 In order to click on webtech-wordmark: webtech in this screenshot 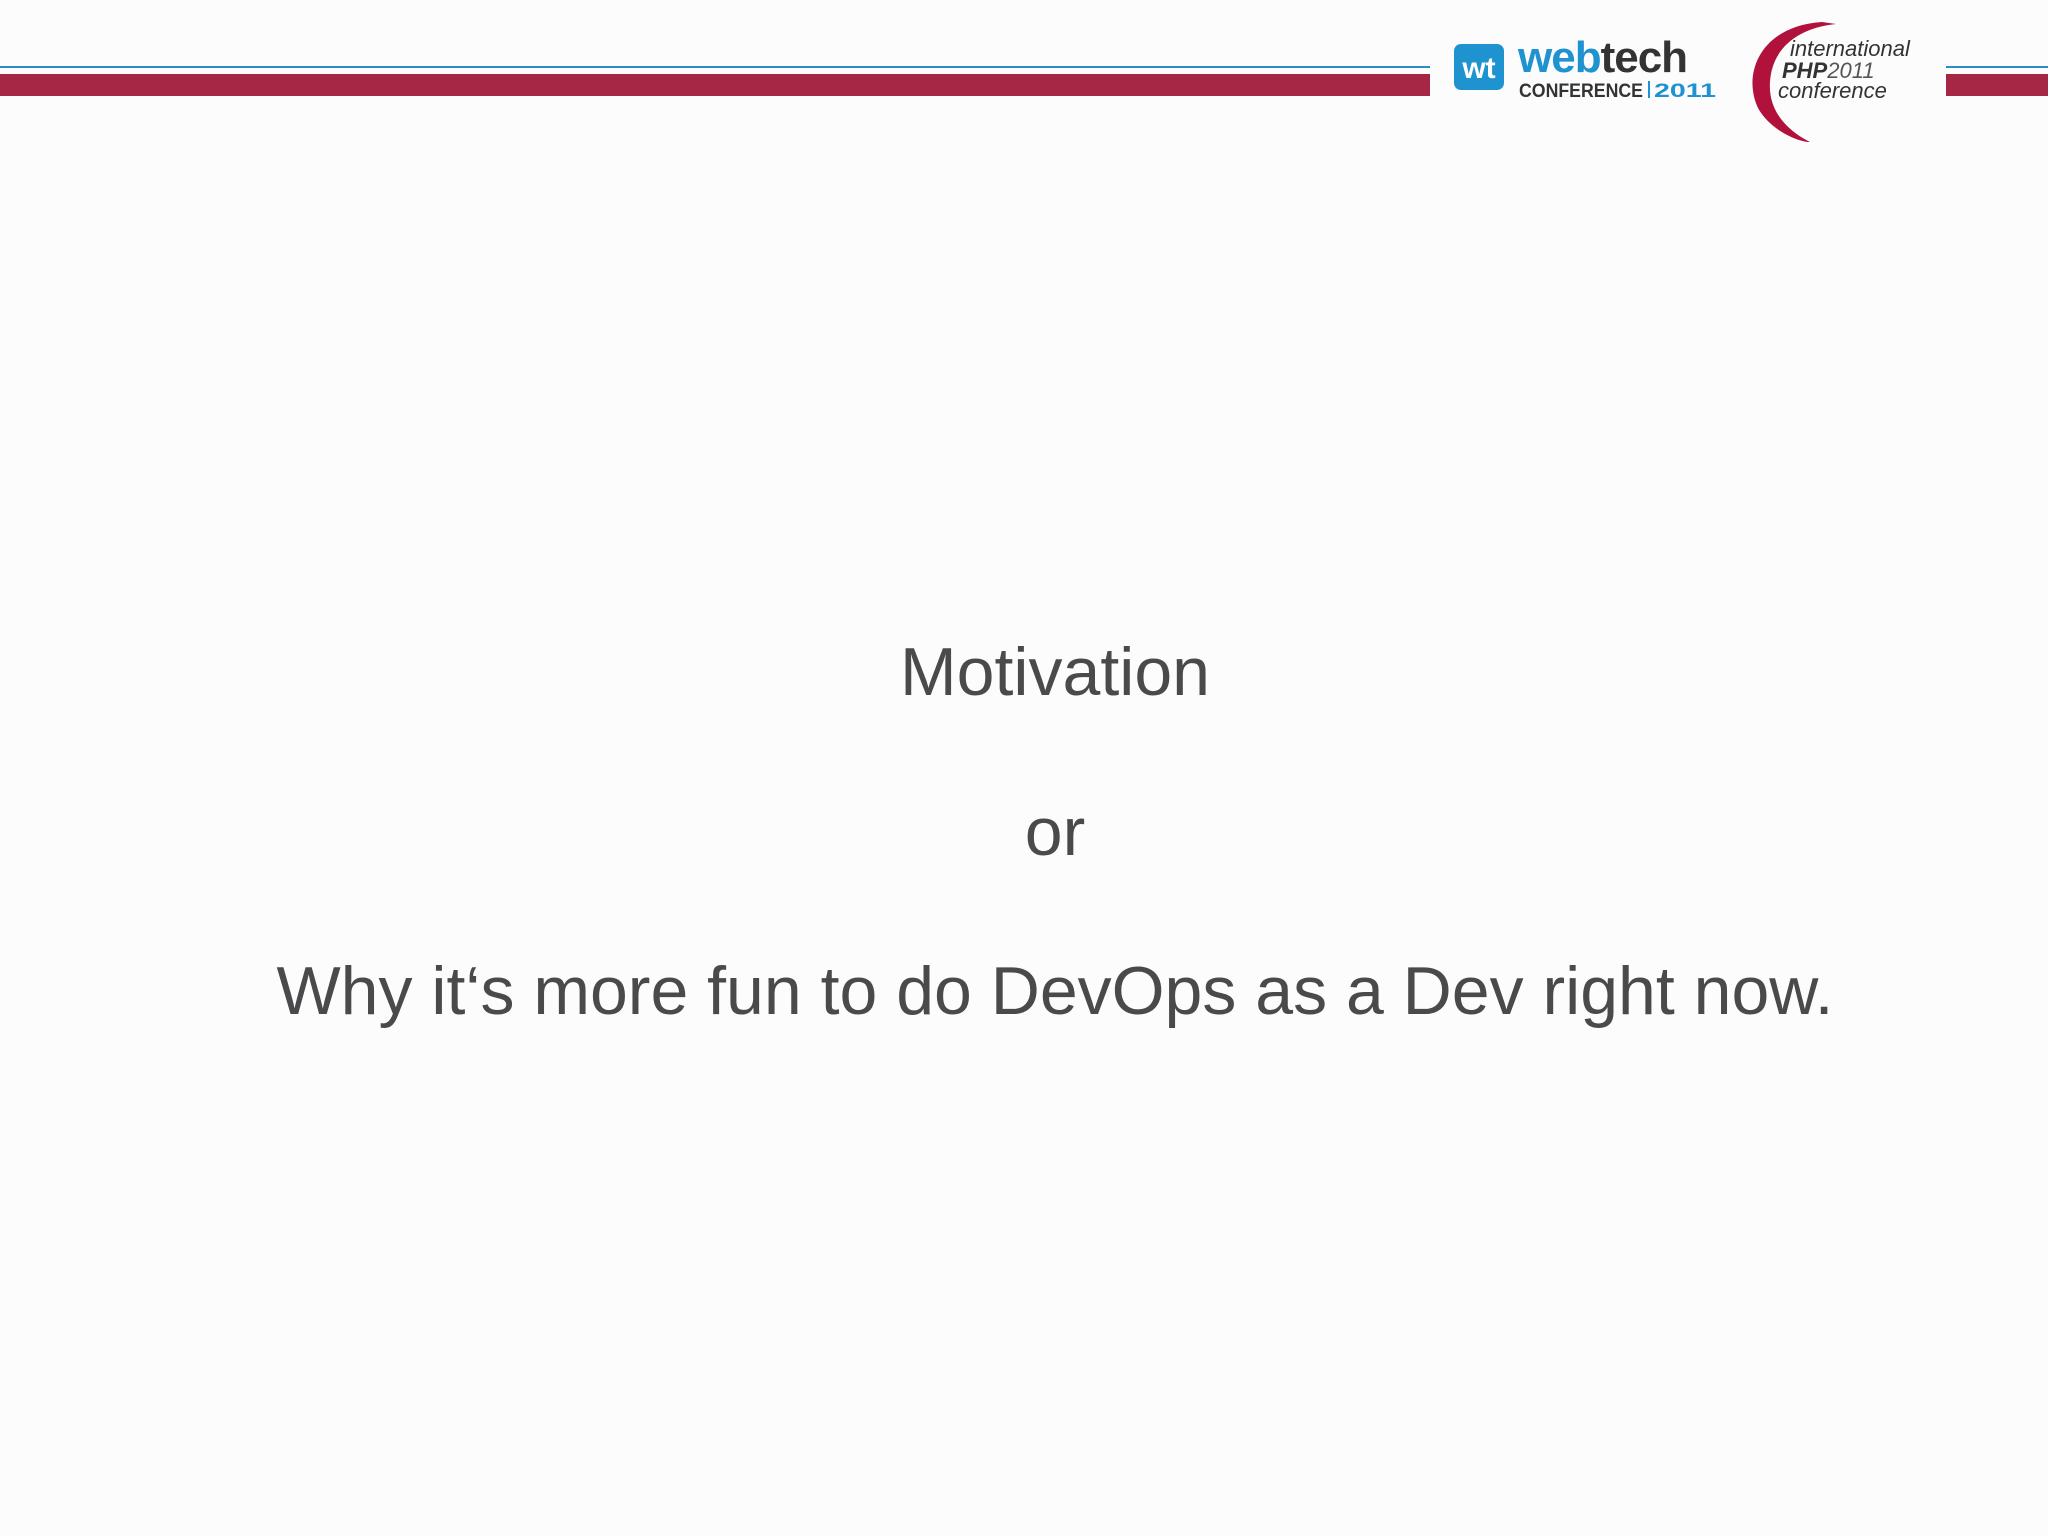, I will do `click(1602, 57)`.